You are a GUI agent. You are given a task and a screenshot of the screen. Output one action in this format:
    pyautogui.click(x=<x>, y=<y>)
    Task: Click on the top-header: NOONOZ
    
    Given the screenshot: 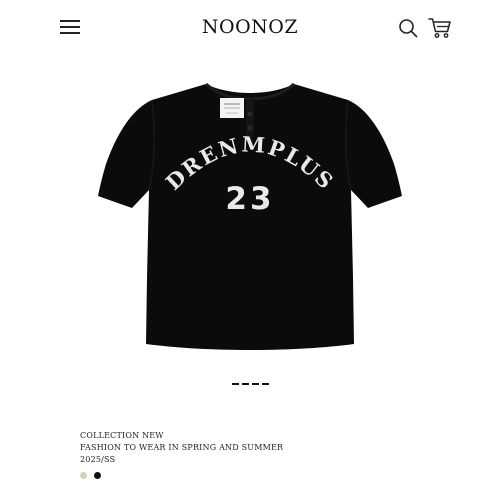 What is the action you would take?
    pyautogui.click(x=250, y=28)
    